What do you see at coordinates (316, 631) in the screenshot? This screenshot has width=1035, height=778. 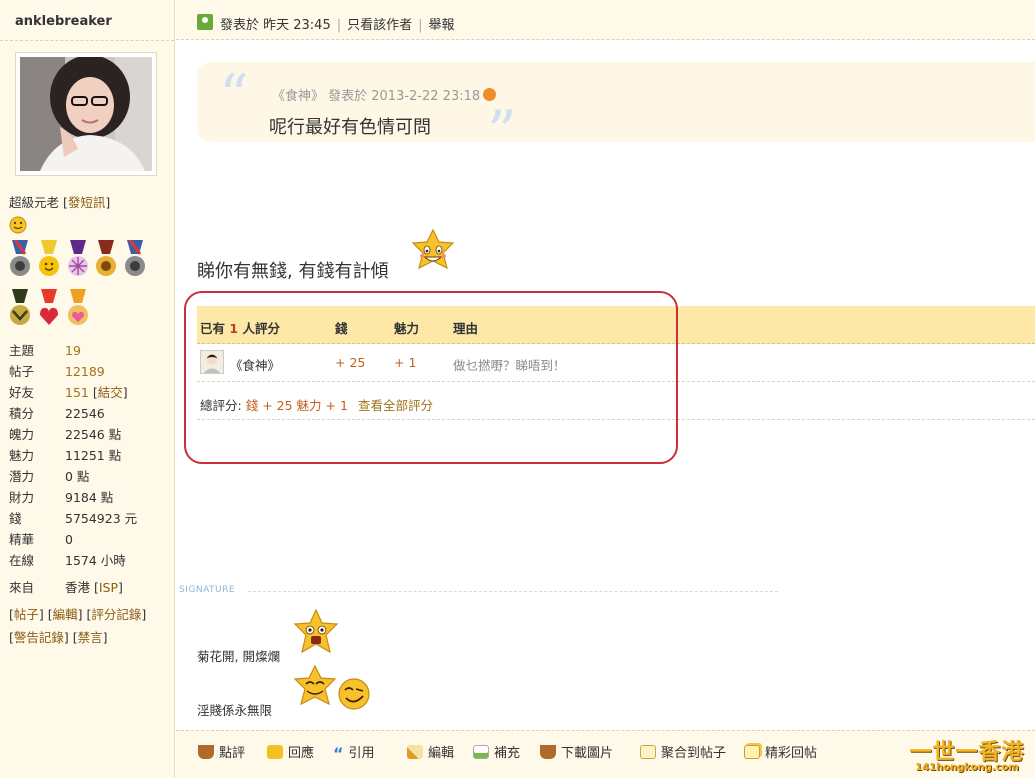 I see `shocked-emoji-icon` at bounding box center [316, 631].